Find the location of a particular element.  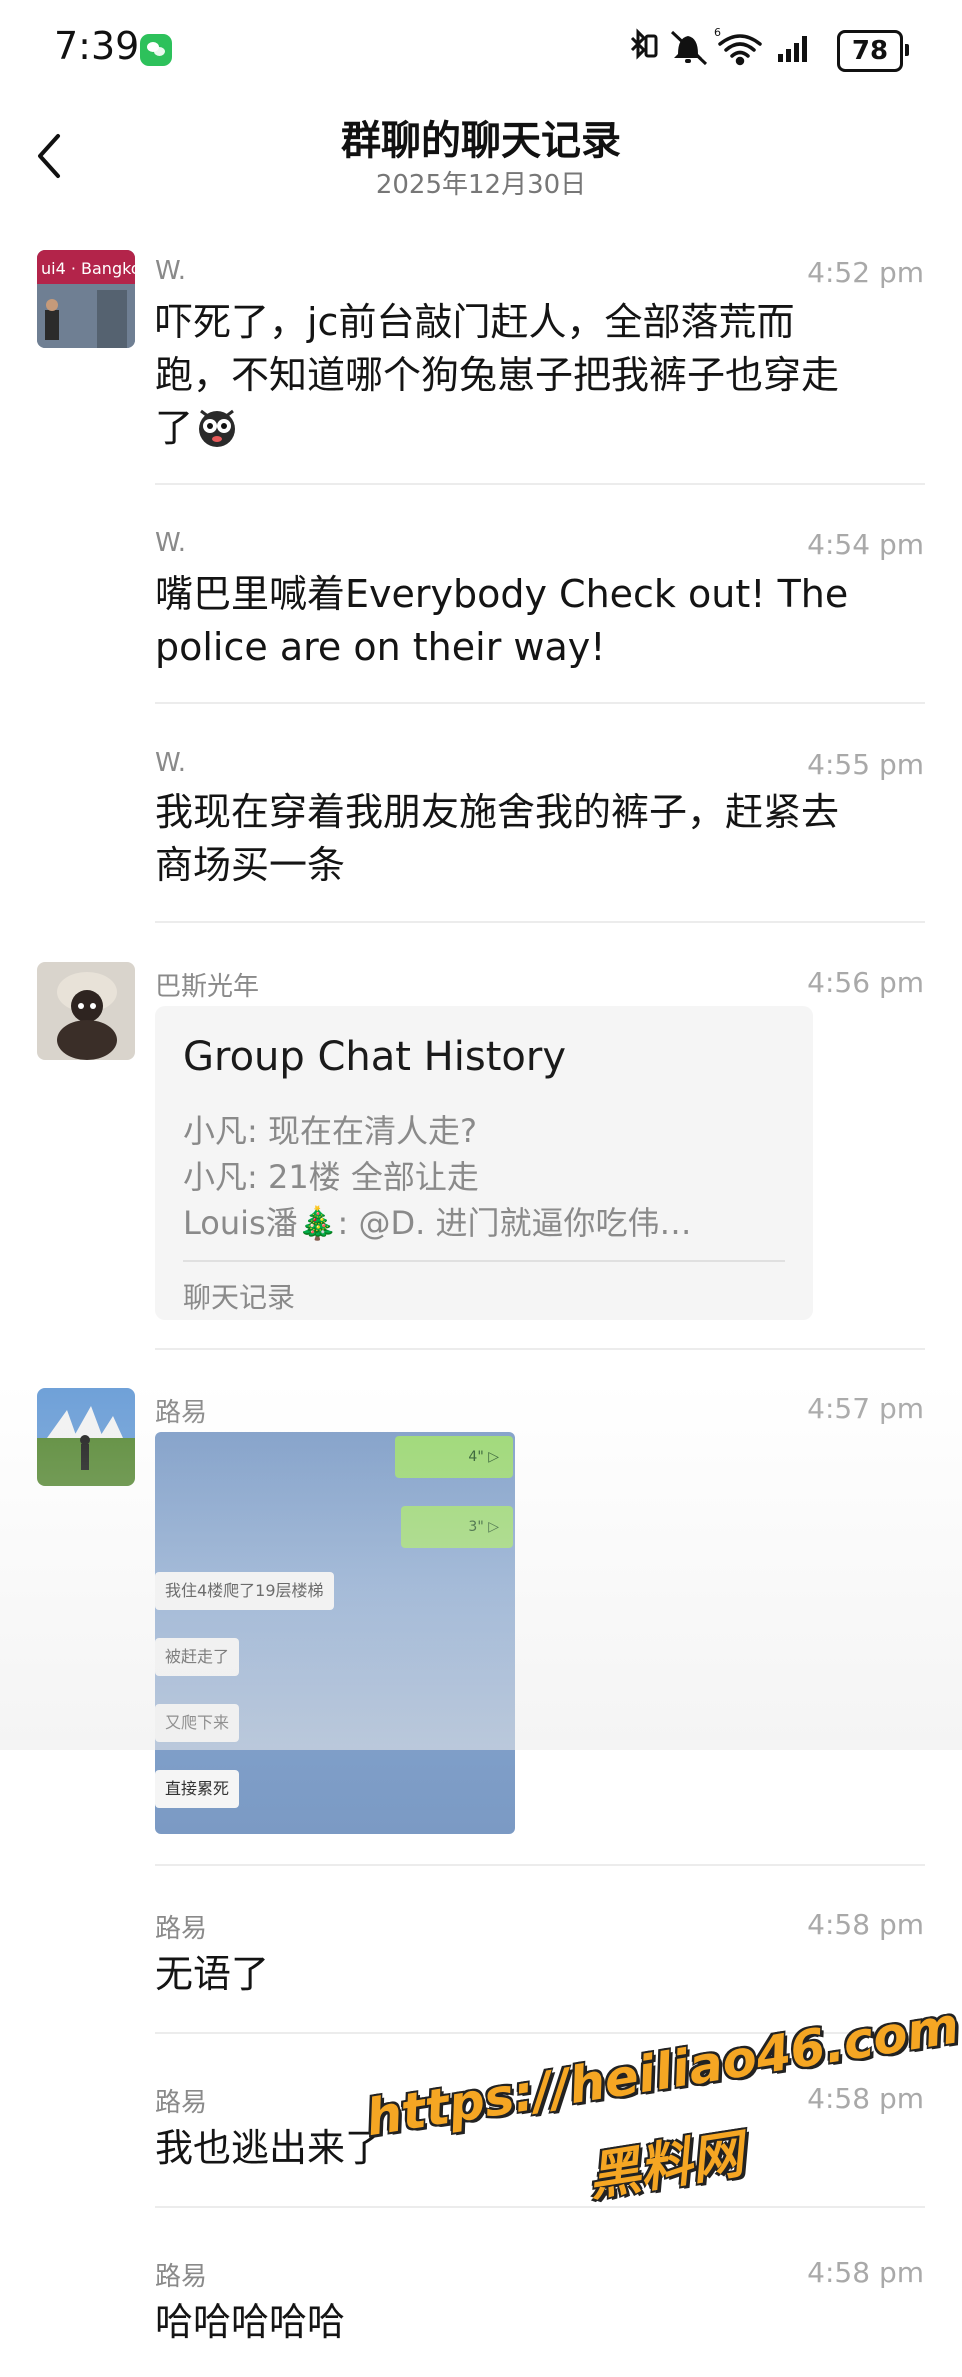

page-date: 2025年12月30日 is located at coordinates (481, 185).